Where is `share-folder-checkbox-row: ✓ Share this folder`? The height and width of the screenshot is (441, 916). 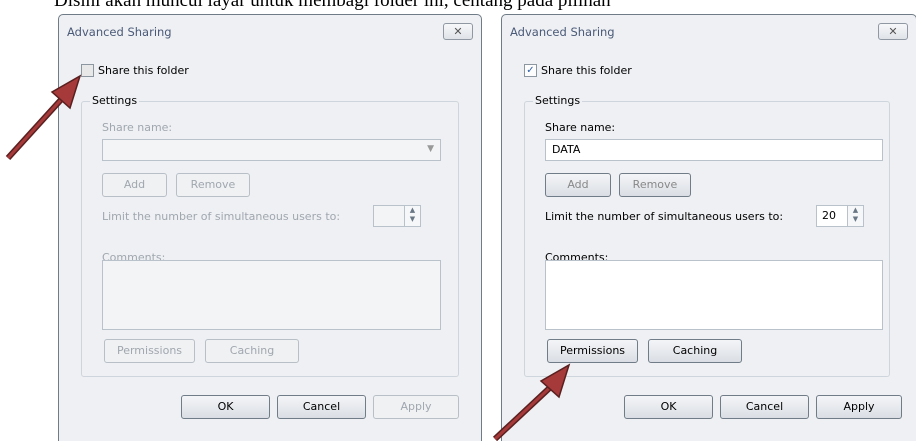
share-folder-checkbox-row: ✓ Share this folder is located at coordinates (578, 70).